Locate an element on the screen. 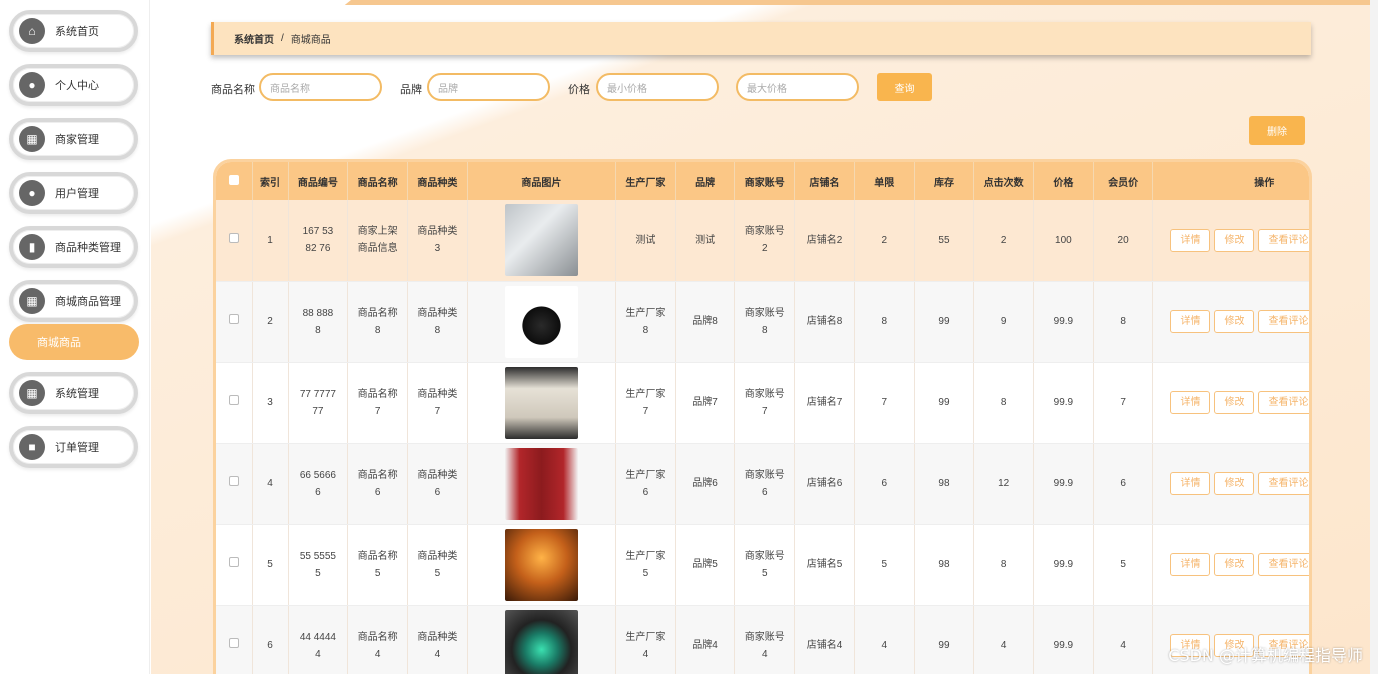 The width and height of the screenshot is (1378, 674). sidebar-item-merchants: ▦ 商家管理 is located at coordinates (73, 139).